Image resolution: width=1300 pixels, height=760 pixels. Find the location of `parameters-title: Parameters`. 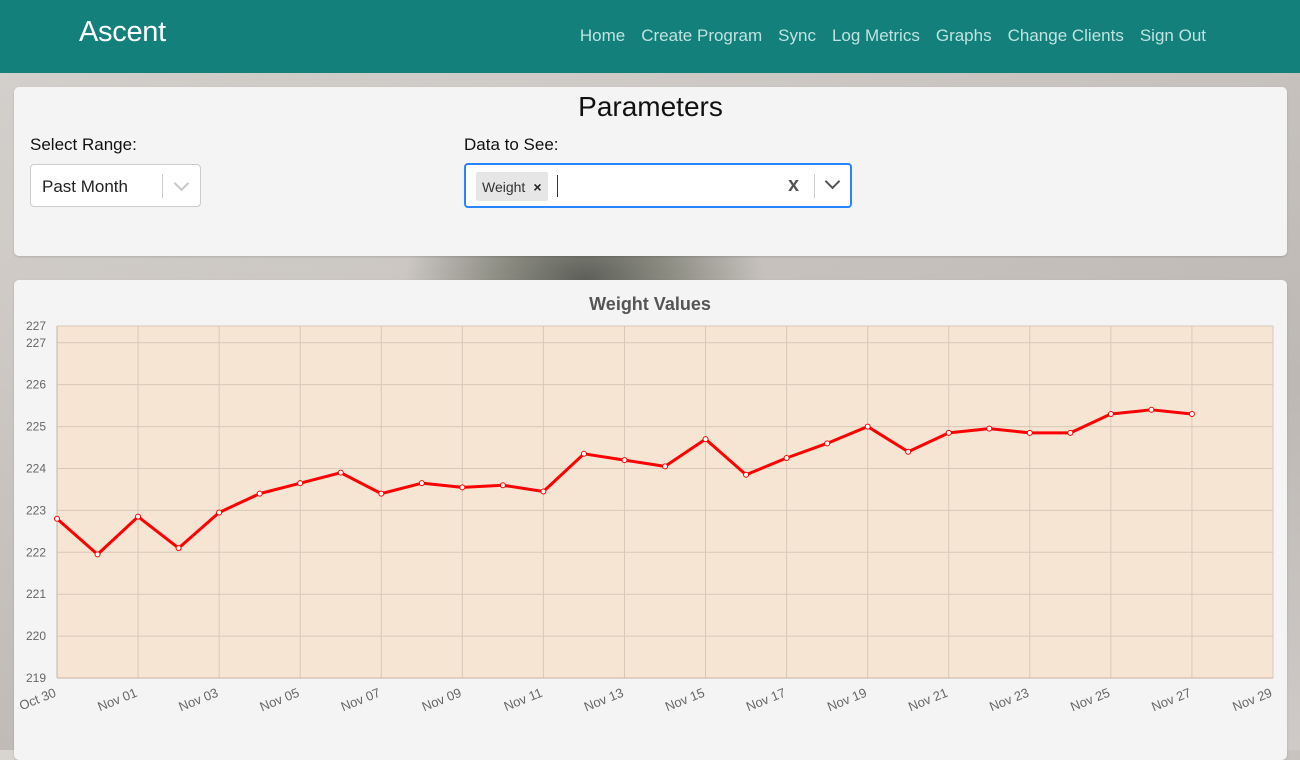

parameters-title: Parameters is located at coordinates (650, 106).